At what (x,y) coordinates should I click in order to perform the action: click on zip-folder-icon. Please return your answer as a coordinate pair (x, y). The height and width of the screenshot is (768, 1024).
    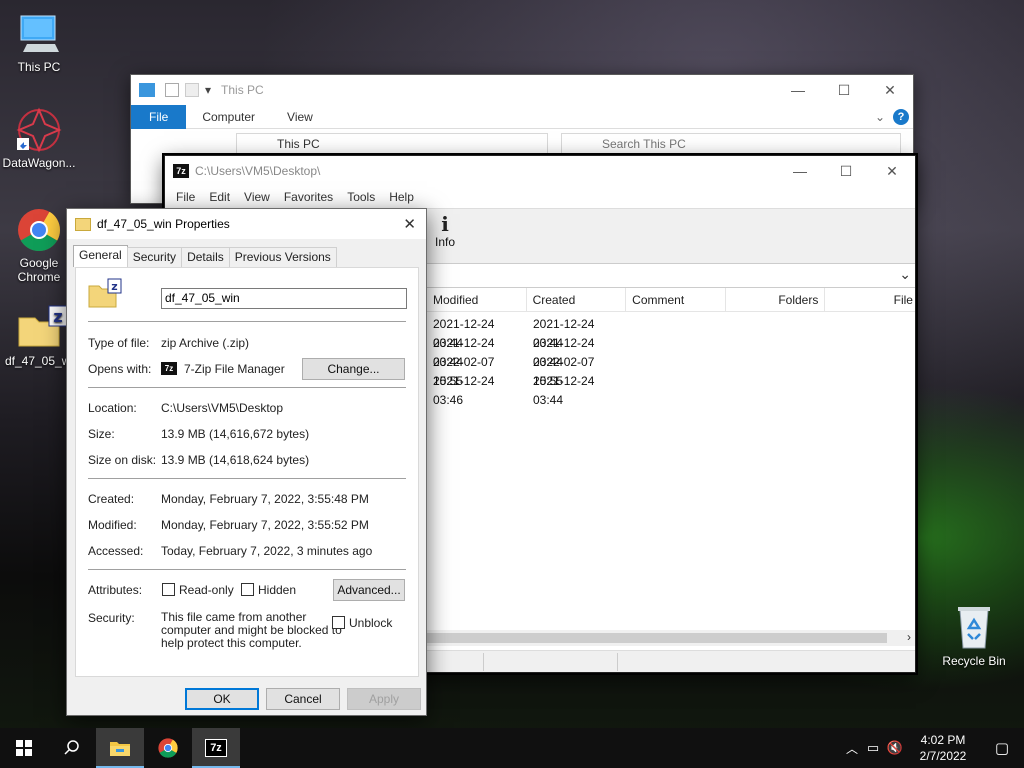
    Looking at the image, I should click on (83, 224).